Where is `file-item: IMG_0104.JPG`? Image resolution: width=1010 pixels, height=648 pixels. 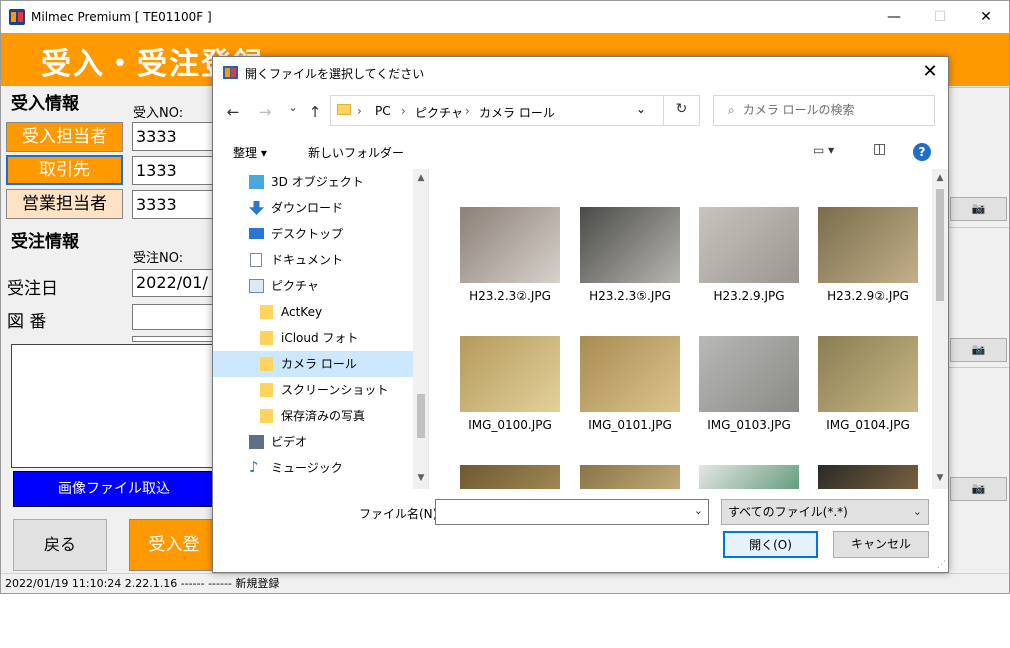
file-item: IMG_0104.JPG is located at coordinates (868, 400).